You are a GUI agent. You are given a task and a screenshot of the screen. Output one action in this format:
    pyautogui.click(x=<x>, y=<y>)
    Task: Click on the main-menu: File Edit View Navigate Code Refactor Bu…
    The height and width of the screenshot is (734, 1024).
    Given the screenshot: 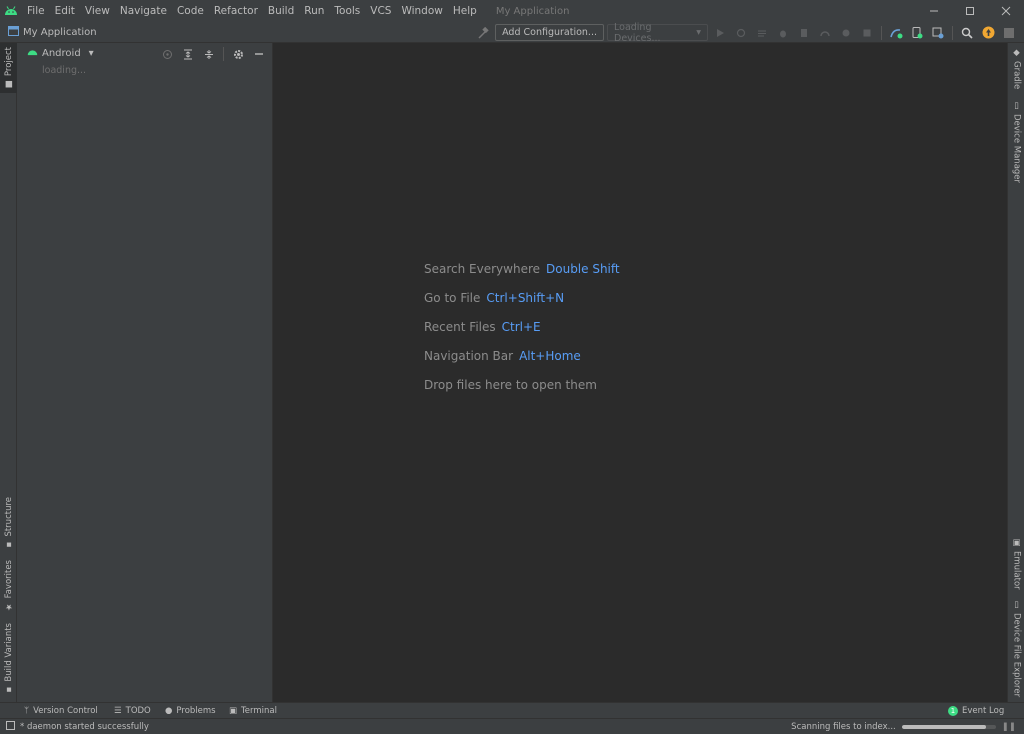 What is the action you would take?
    pyautogui.click(x=252, y=11)
    